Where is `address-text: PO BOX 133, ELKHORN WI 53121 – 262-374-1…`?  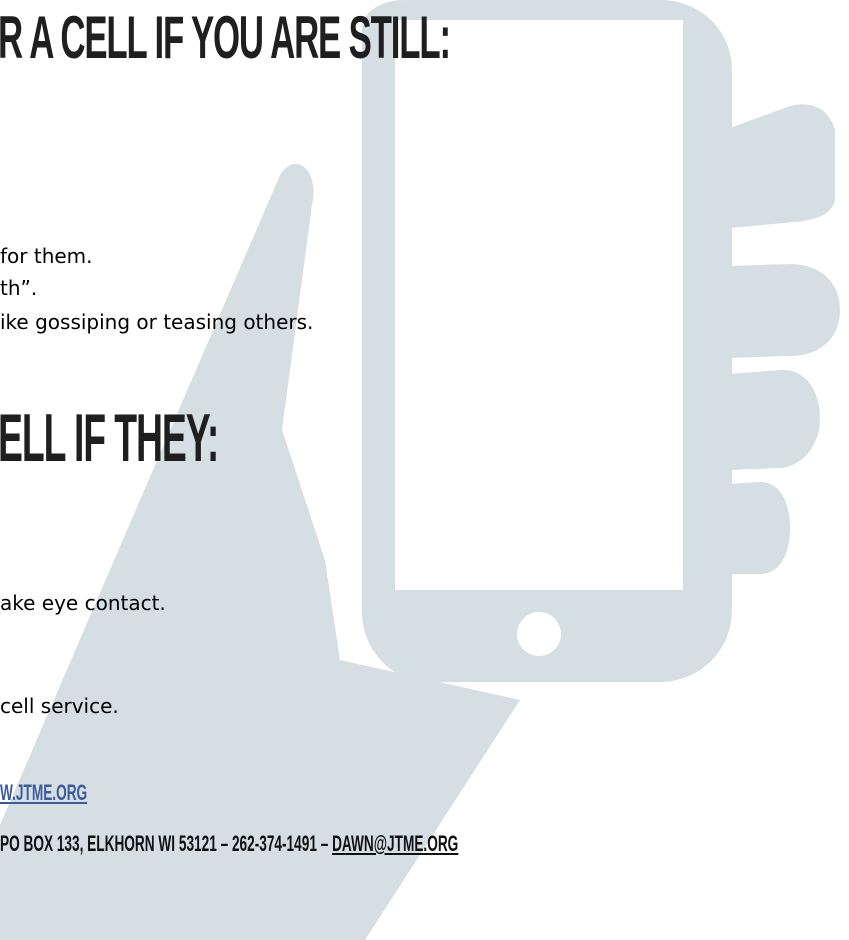 address-text: PO BOX 133, ELKHORN WI 53121 – 262-374-1… is located at coordinates (166, 843).